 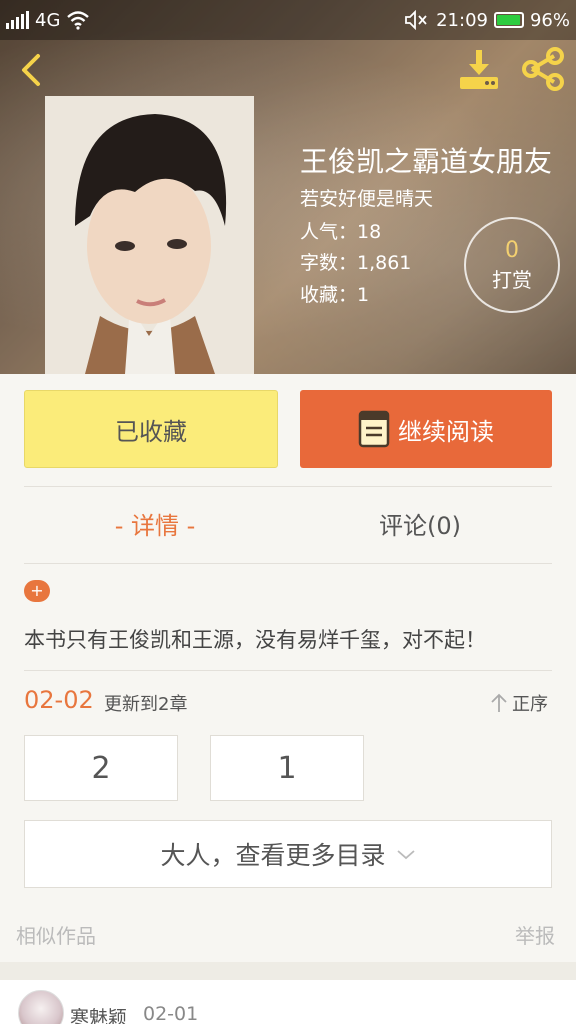 What do you see at coordinates (549, 20) in the screenshot?
I see `battery-percent: 96%` at bounding box center [549, 20].